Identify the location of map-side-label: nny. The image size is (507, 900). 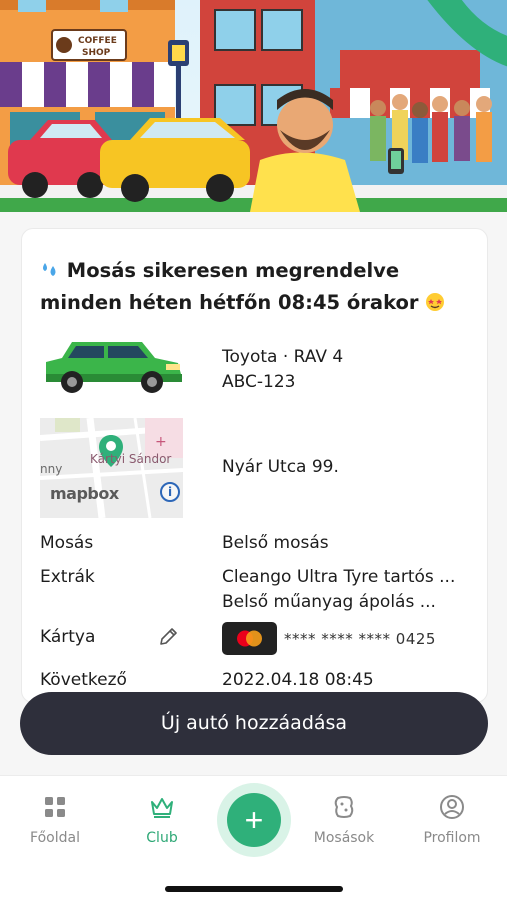
(51, 469).